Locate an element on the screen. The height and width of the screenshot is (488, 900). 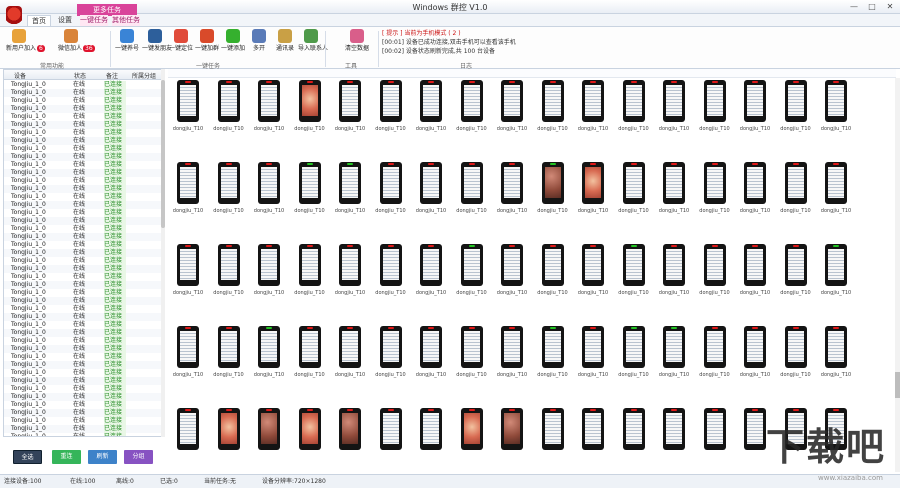
grid-scrollbar is located at coordinates (897, 275).